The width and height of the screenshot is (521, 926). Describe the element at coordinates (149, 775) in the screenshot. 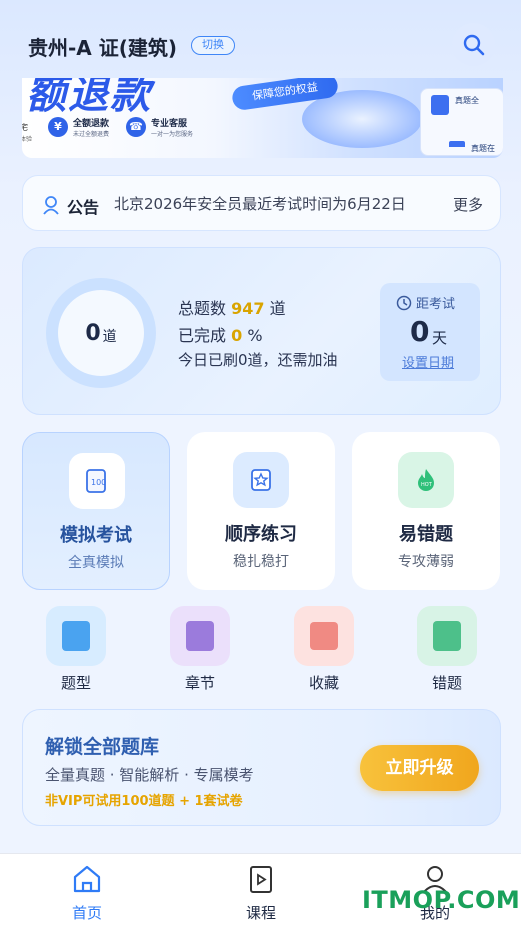

I see `vip-sub: 全量真题 · 智能解析 · 专属模考` at that location.